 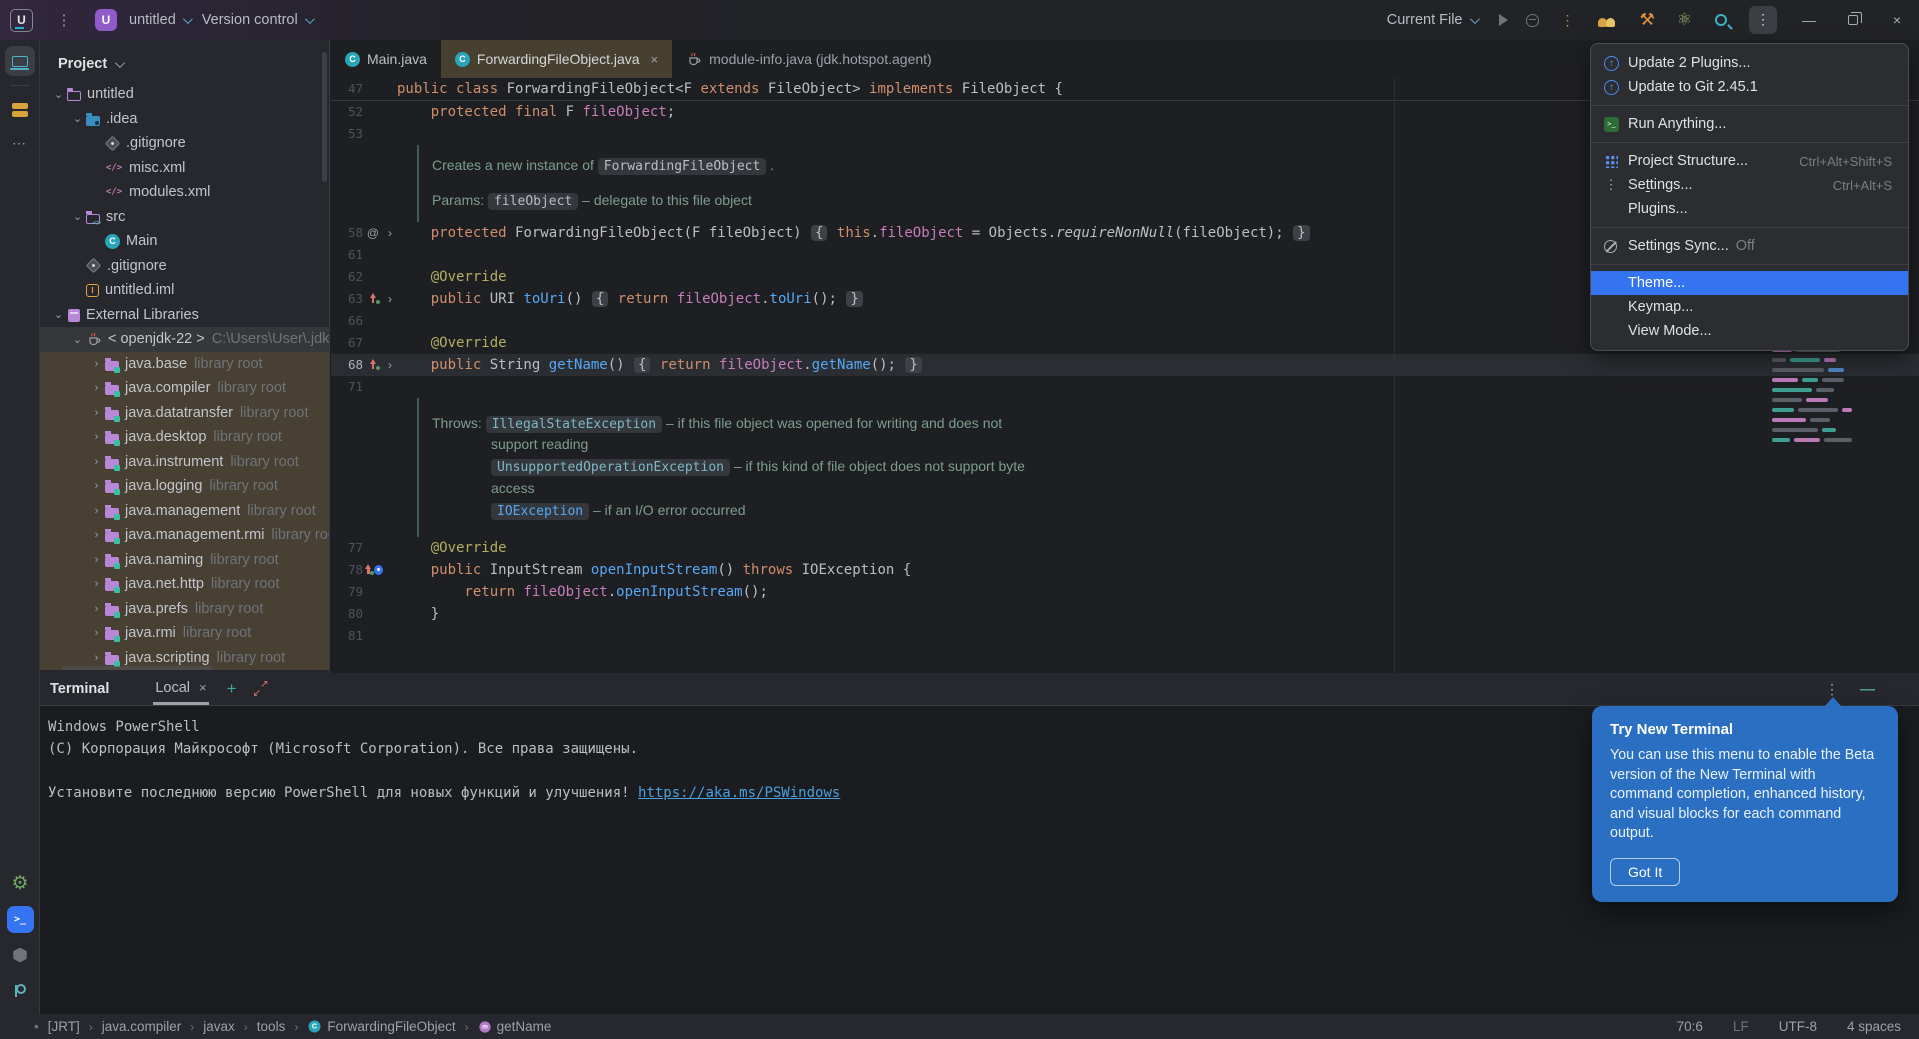 I want to click on tree-horizontal-scrollbar, so click(x=137, y=668).